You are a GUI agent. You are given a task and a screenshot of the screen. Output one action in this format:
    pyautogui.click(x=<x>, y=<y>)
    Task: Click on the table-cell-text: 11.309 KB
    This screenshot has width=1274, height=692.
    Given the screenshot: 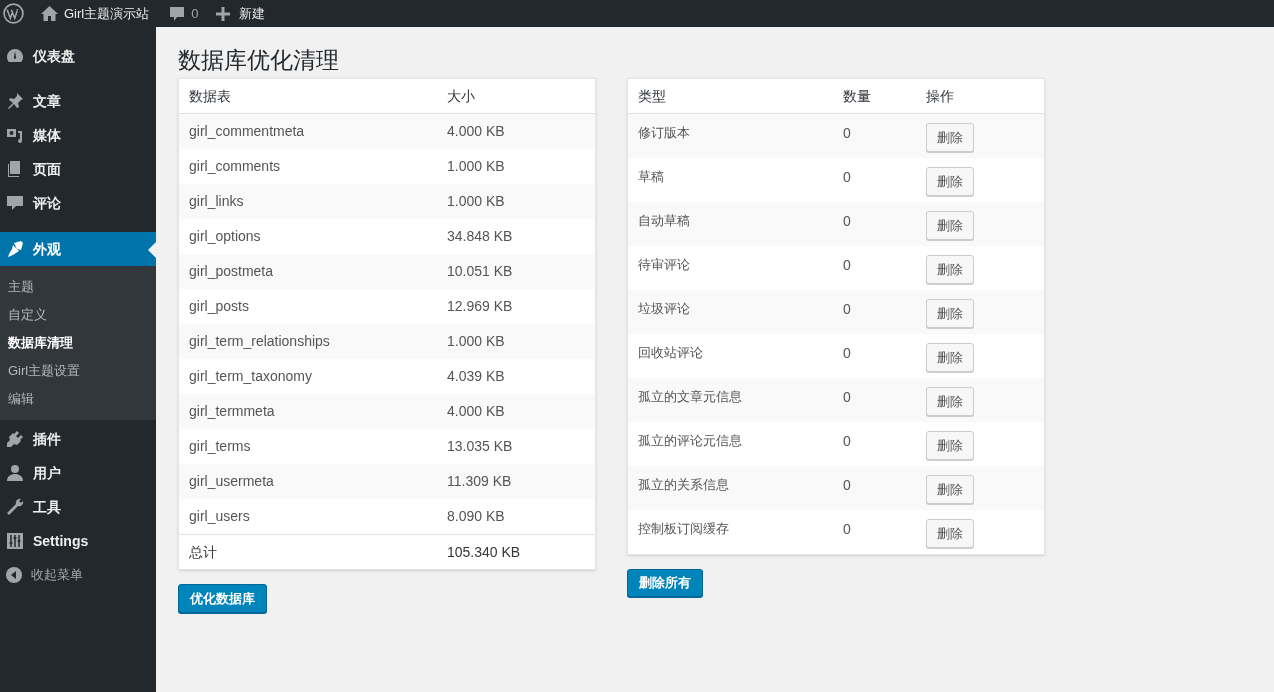 What is the action you would take?
    pyautogui.click(x=480, y=481)
    